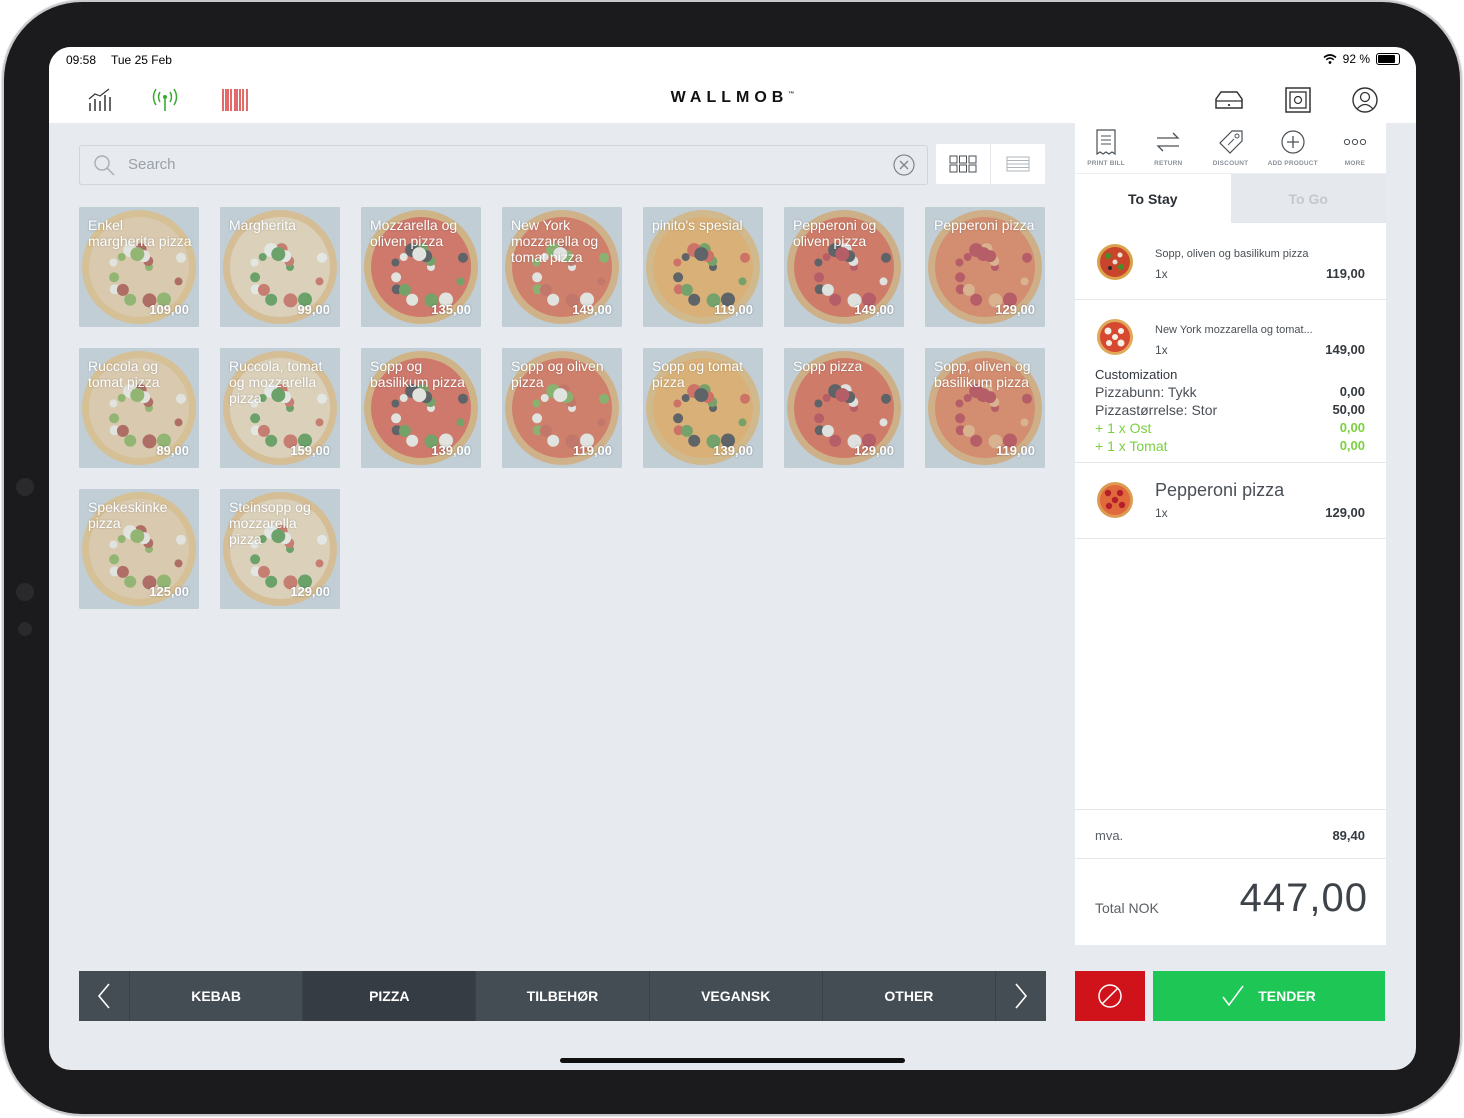 This screenshot has width=1464, height=1118. Describe the element at coordinates (1365, 100) in the screenshot. I see `user-icon` at that location.